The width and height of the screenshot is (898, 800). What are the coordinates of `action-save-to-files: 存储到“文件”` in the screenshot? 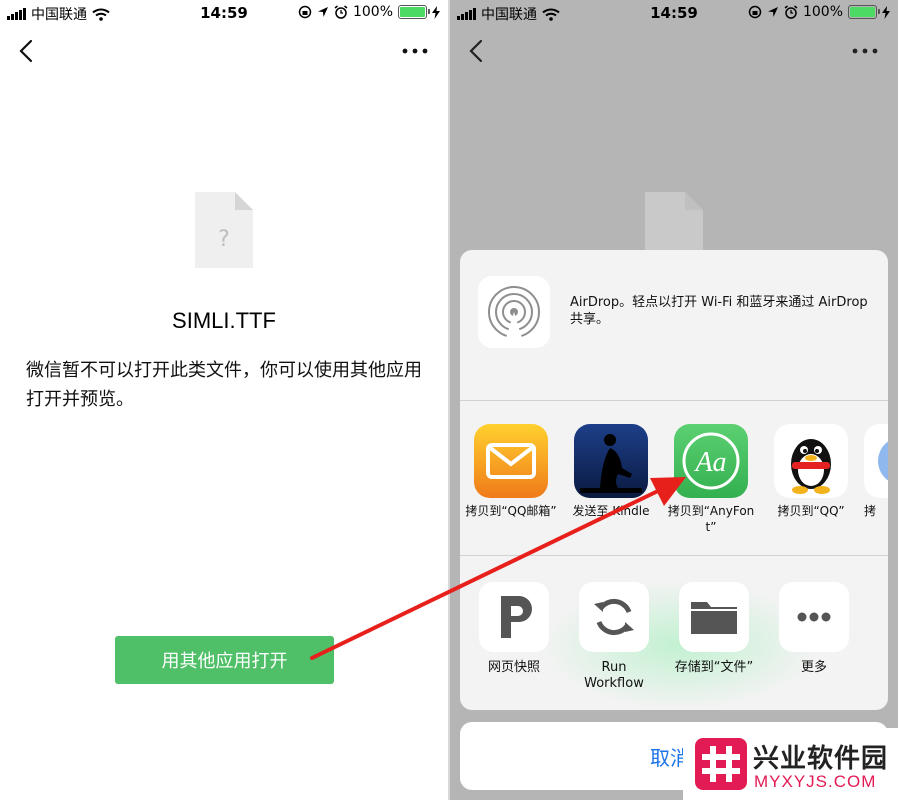 It's located at (714, 629).